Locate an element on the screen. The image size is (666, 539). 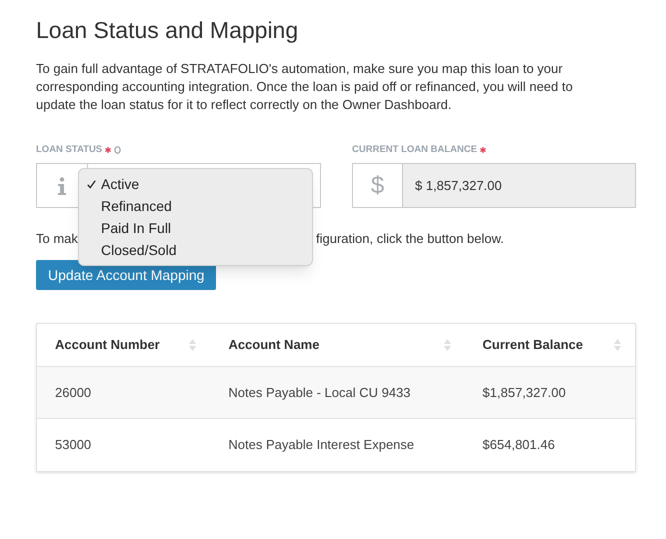
table-cell: 53000 is located at coordinates (73, 444).